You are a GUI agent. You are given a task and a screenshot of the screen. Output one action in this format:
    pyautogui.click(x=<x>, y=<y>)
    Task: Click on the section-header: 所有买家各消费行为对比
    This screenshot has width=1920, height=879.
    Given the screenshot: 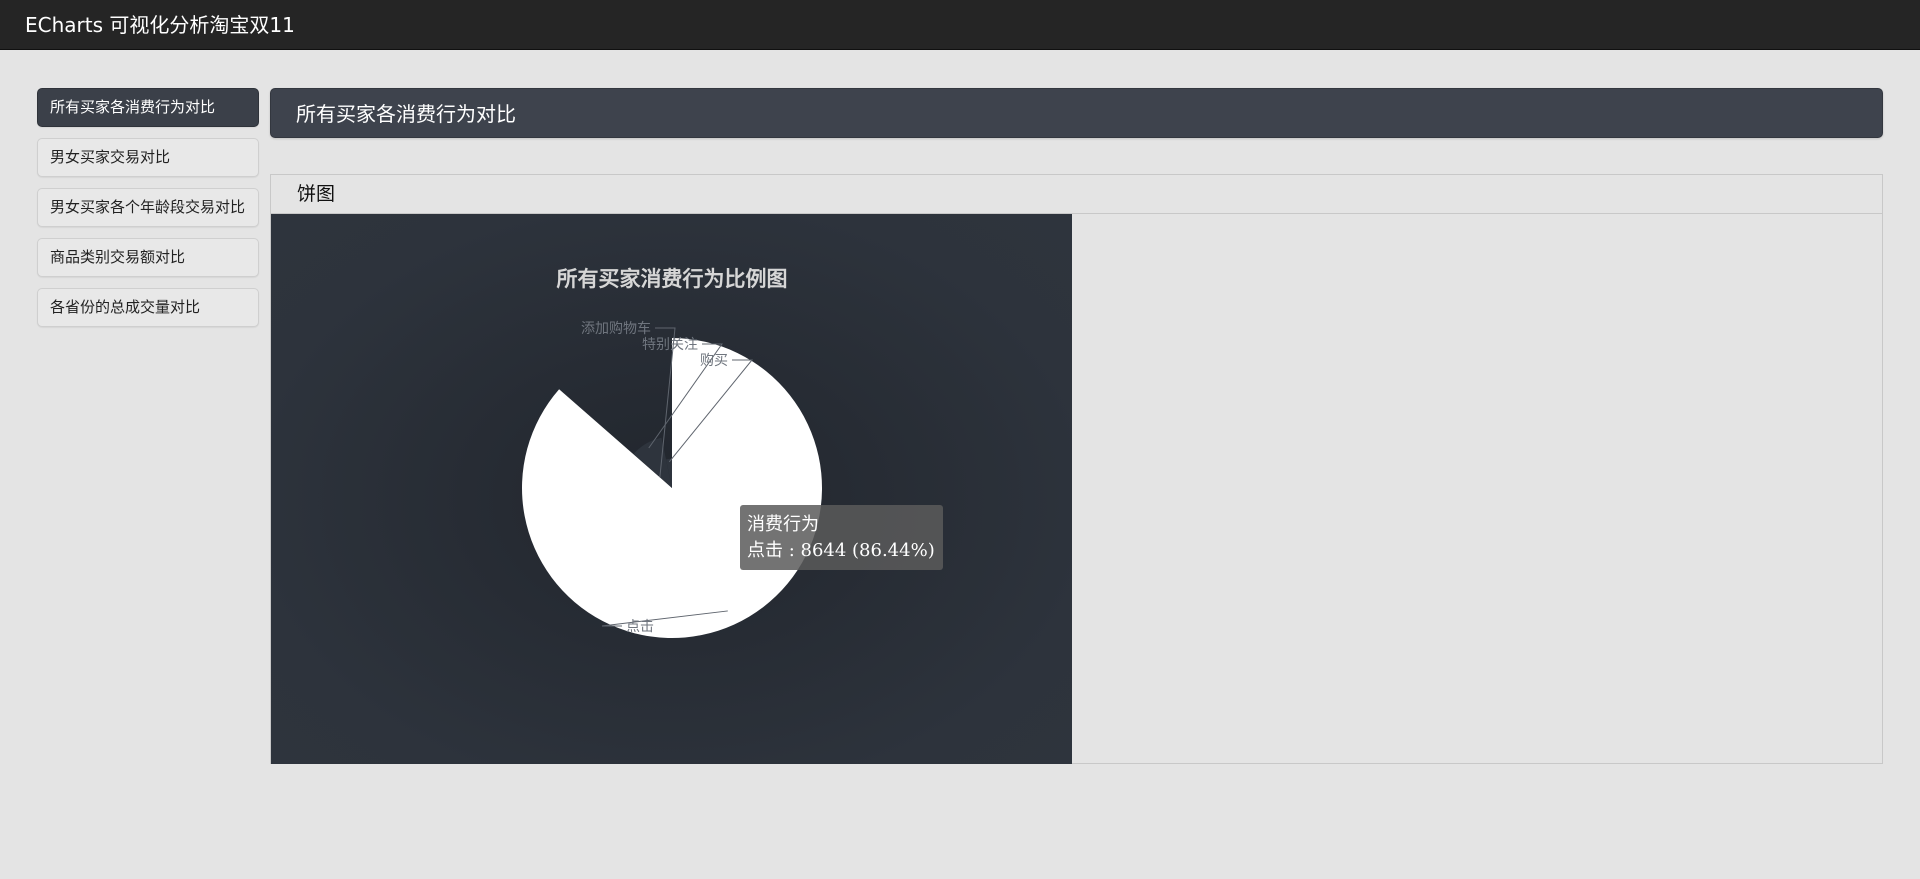 What is the action you would take?
    pyautogui.click(x=1076, y=113)
    